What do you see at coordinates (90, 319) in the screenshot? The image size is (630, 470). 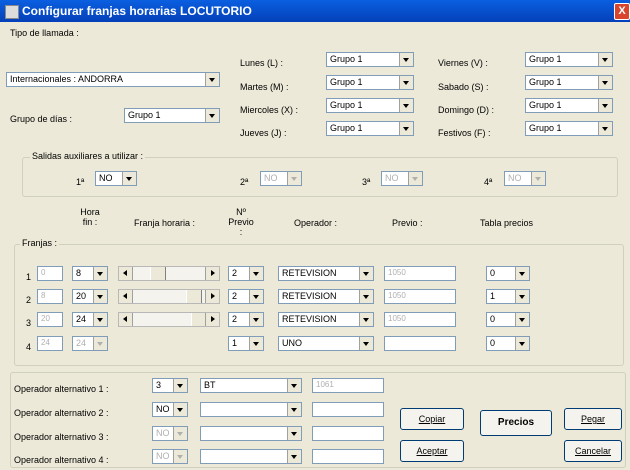 I see `hora-fin-select: 24` at bounding box center [90, 319].